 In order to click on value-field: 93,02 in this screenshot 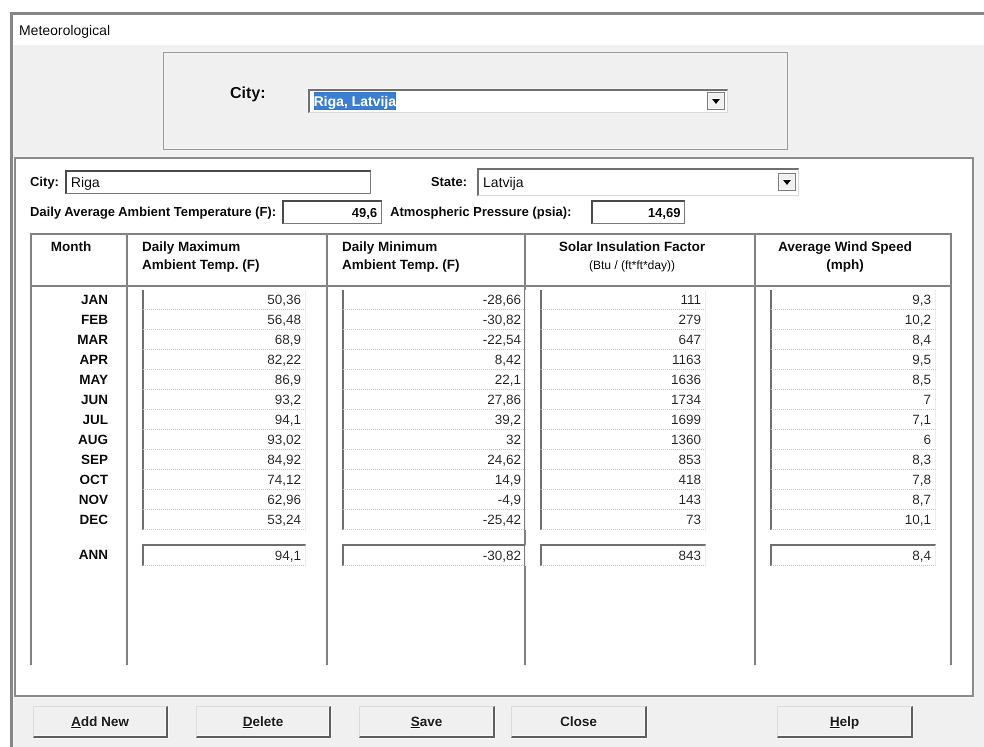, I will do `click(224, 440)`.